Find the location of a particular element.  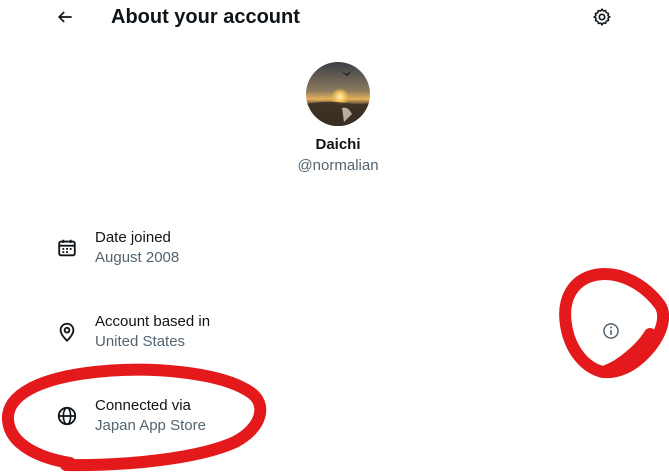

info-circle-icon is located at coordinates (611, 331).